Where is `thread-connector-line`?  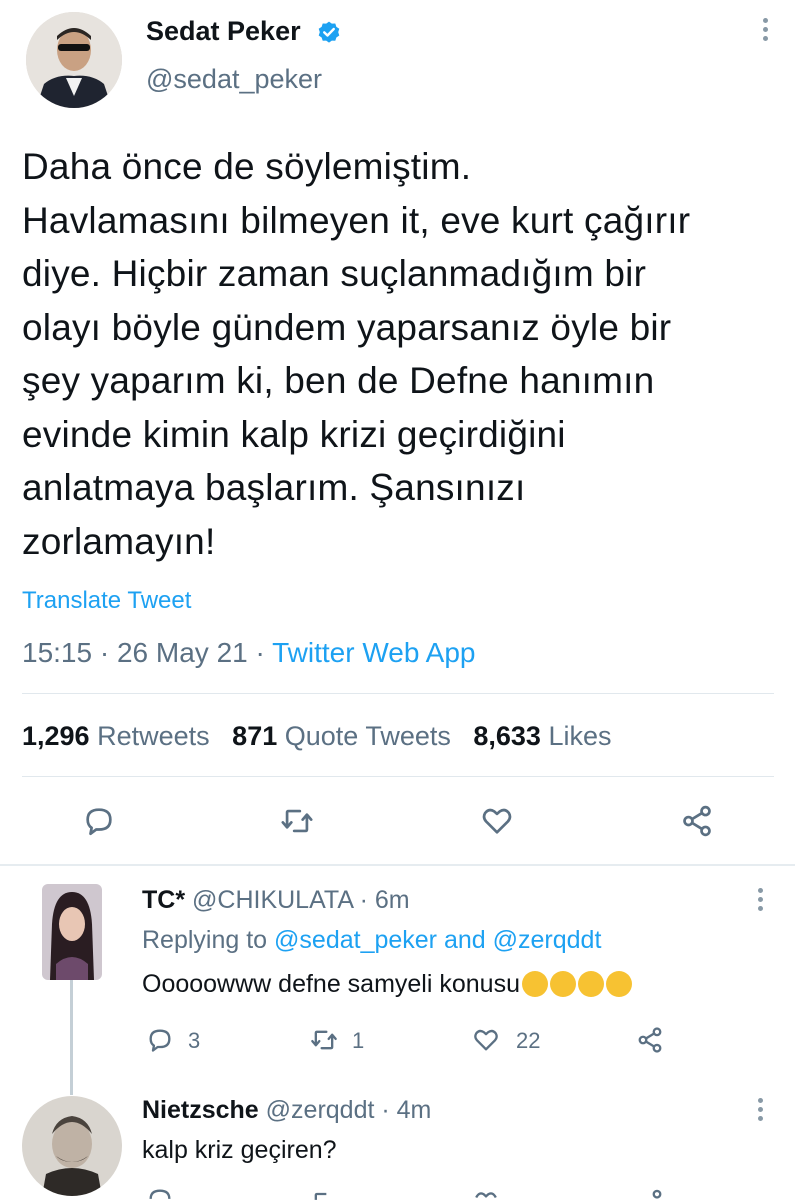 thread-connector-line is located at coordinates (71, 1032).